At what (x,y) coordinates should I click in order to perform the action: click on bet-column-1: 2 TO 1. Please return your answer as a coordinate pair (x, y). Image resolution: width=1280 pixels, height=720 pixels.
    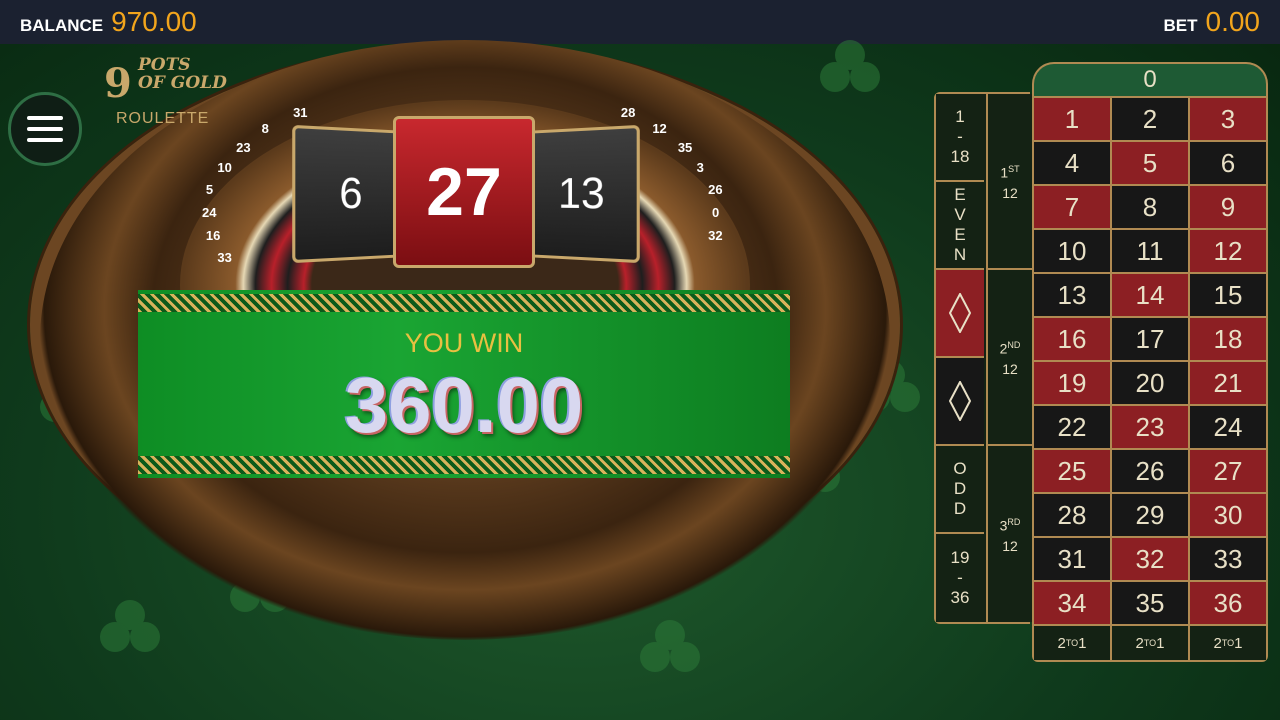
    Looking at the image, I should click on (1072, 643).